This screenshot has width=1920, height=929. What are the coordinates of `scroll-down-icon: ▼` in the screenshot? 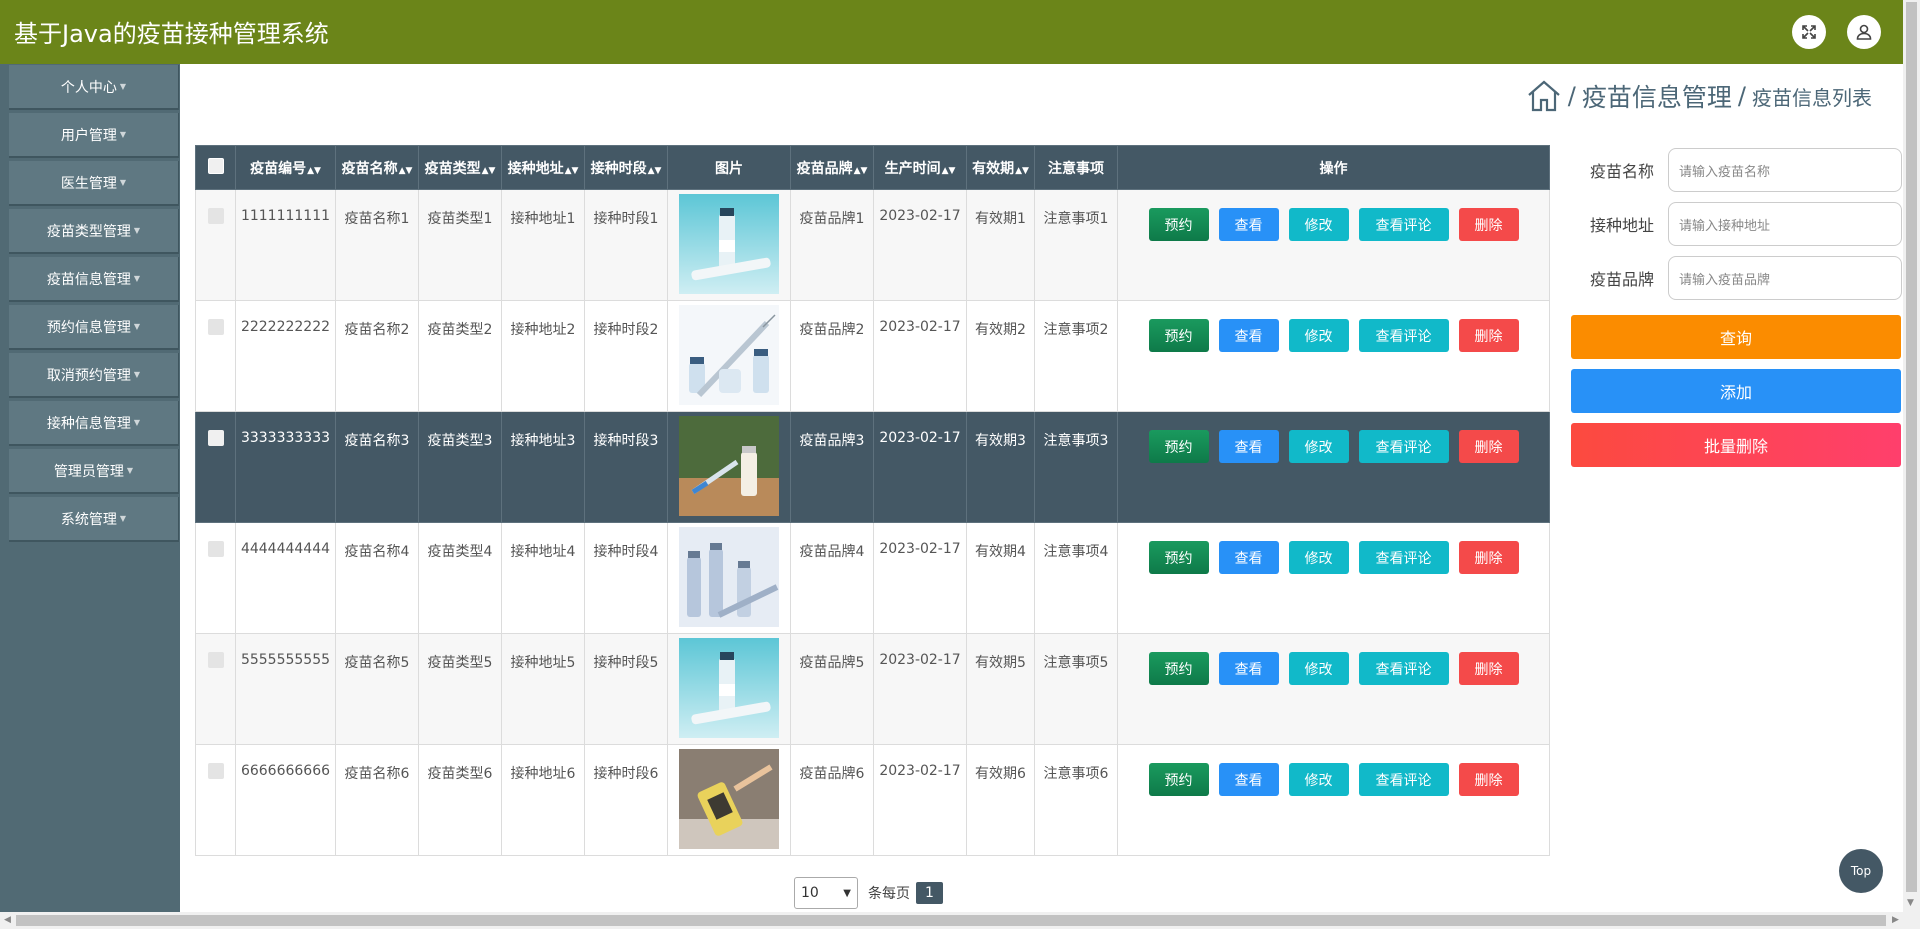 It's located at (1910, 903).